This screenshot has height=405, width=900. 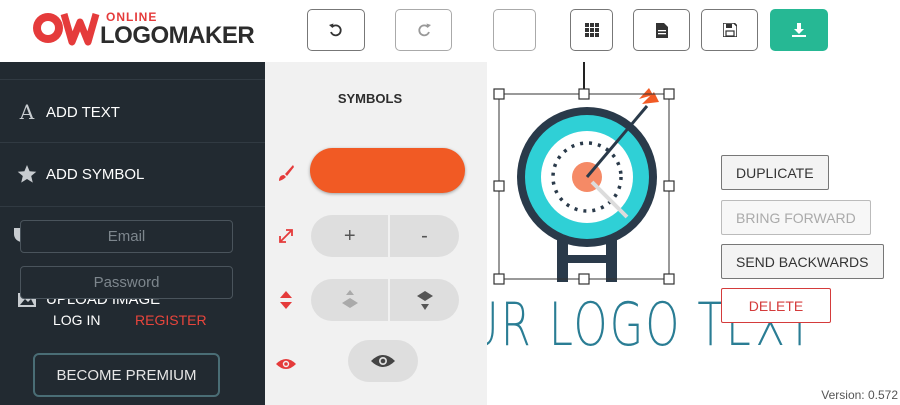 What do you see at coordinates (859, 395) in the screenshot?
I see `version-label: Version: 0.572` at bounding box center [859, 395].